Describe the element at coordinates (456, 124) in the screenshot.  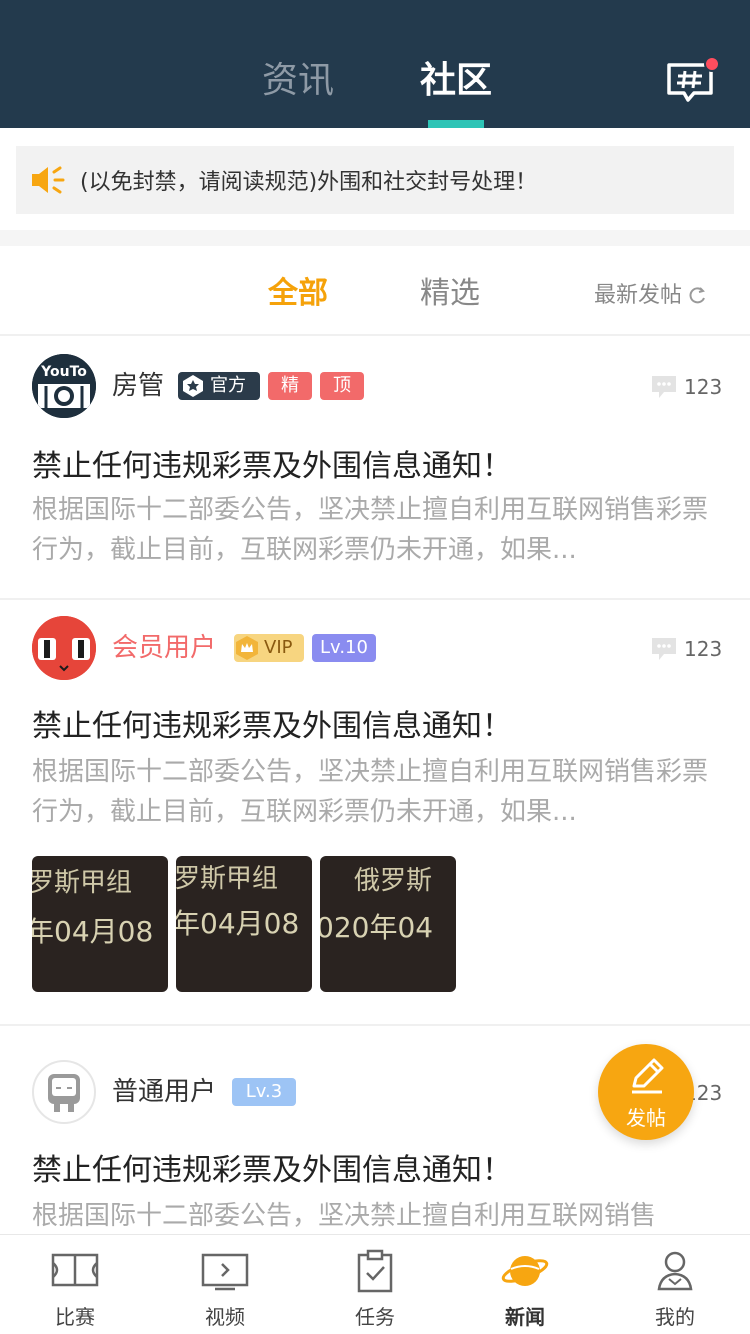
I see `active-tab-indicator` at that location.